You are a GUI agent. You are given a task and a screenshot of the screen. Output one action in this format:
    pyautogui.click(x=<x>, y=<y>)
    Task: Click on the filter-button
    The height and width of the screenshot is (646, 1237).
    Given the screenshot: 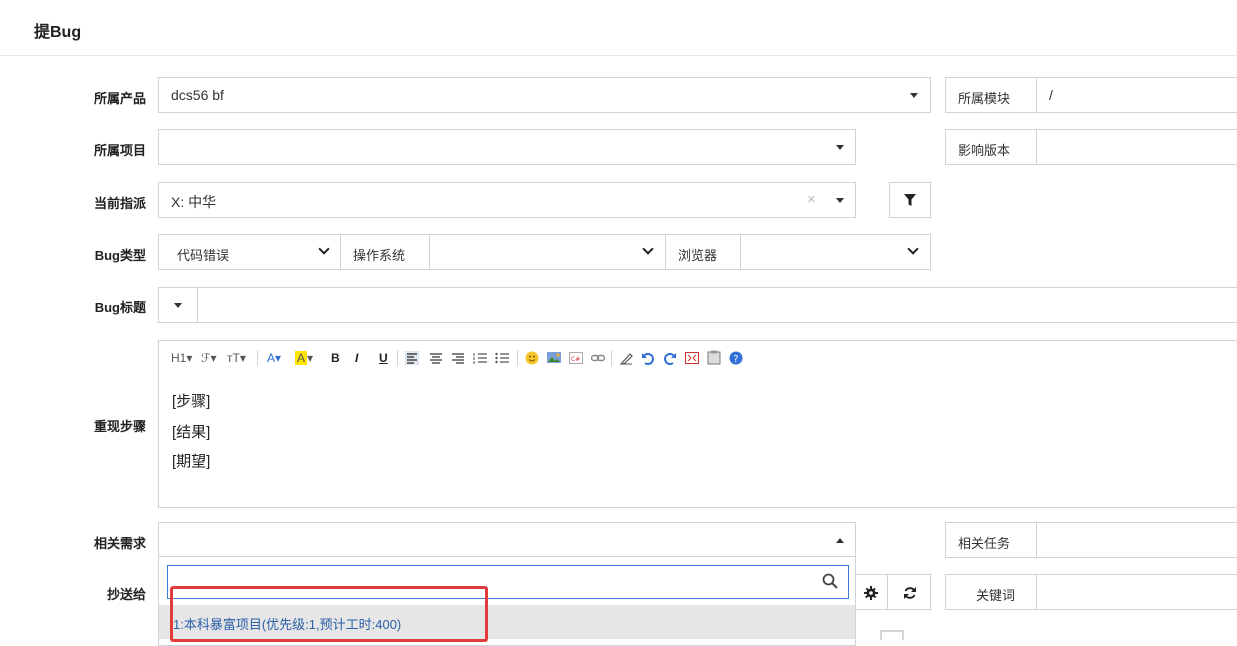 What is the action you would take?
    pyautogui.click(x=910, y=200)
    